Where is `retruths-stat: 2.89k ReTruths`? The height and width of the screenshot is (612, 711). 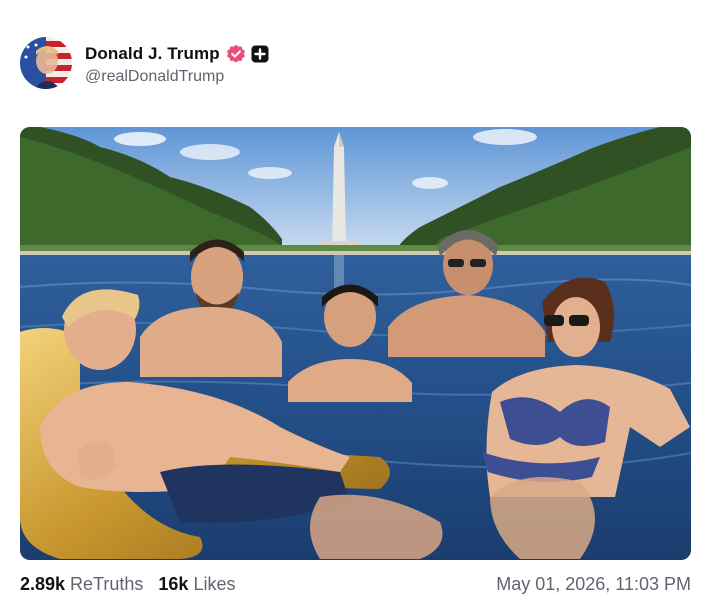 retruths-stat: 2.89k ReTruths is located at coordinates (81, 584).